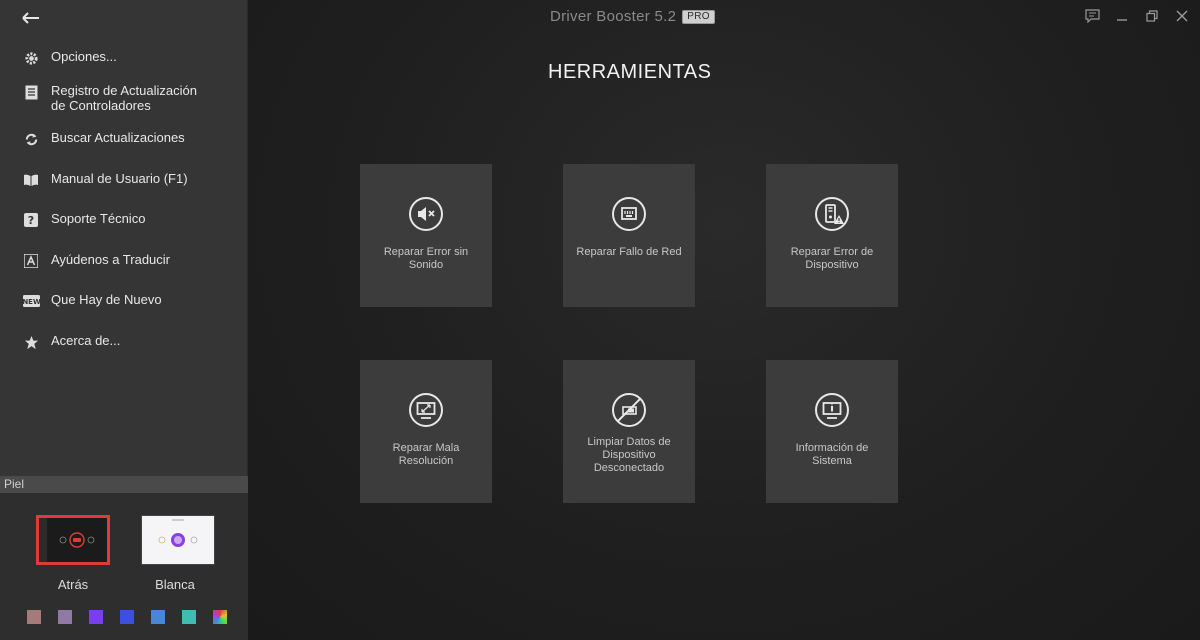 The image size is (1200, 640). I want to click on sidebar-item-tech-support: ? Soporte Técnico, so click(78, 219).